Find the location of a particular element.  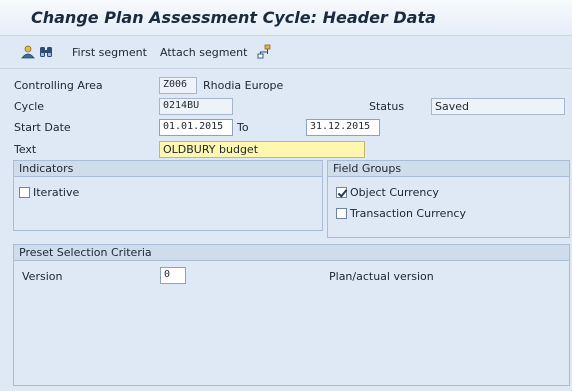

version-field: 0 is located at coordinates (173, 275).